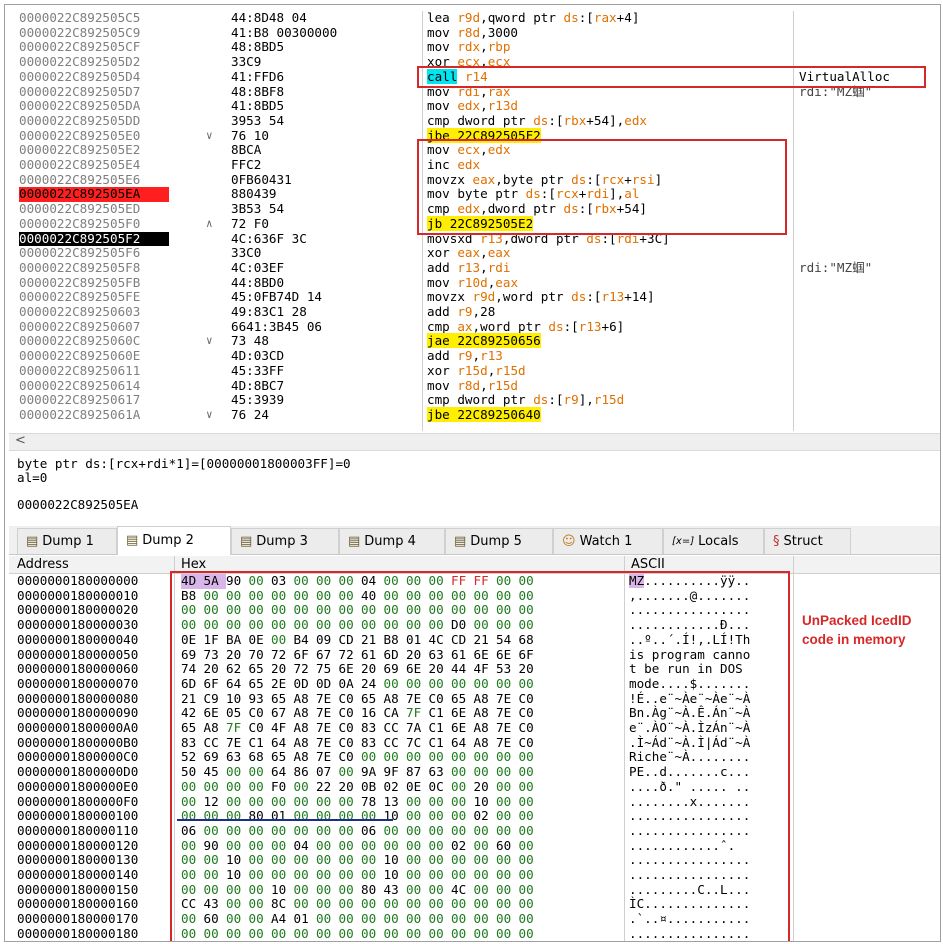 Image resolution: width=943 pixels, height=944 pixels. What do you see at coordinates (94, 92) in the screenshot?
I see `instruction-address: 0000022C892505D7` at bounding box center [94, 92].